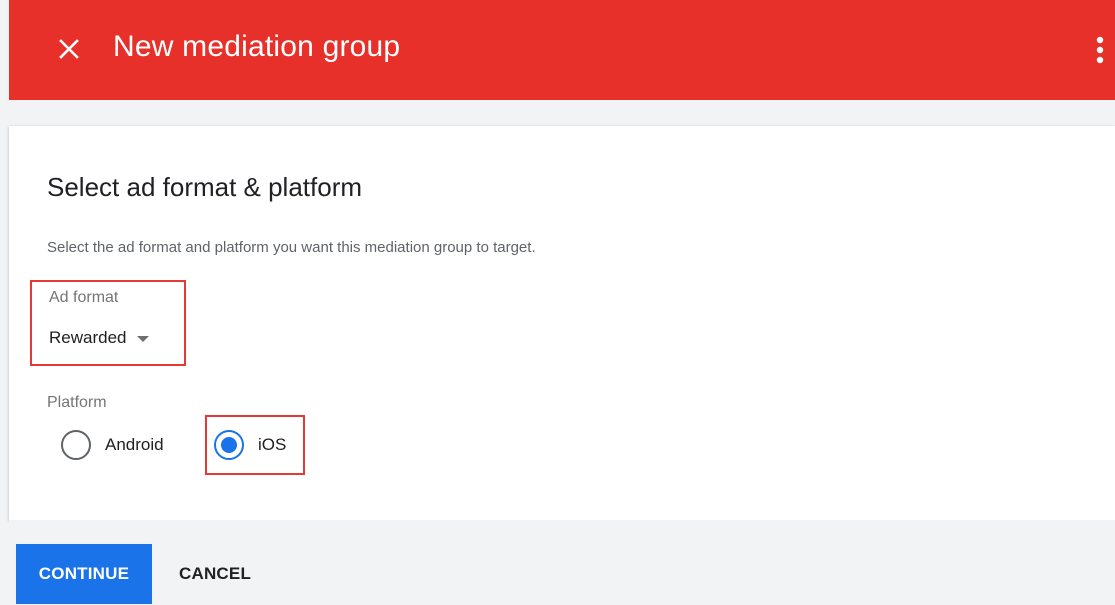  What do you see at coordinates (142, 339) in the screenshot?
I see `dropdown-arrow-icon` at bounding box center [142, 339].